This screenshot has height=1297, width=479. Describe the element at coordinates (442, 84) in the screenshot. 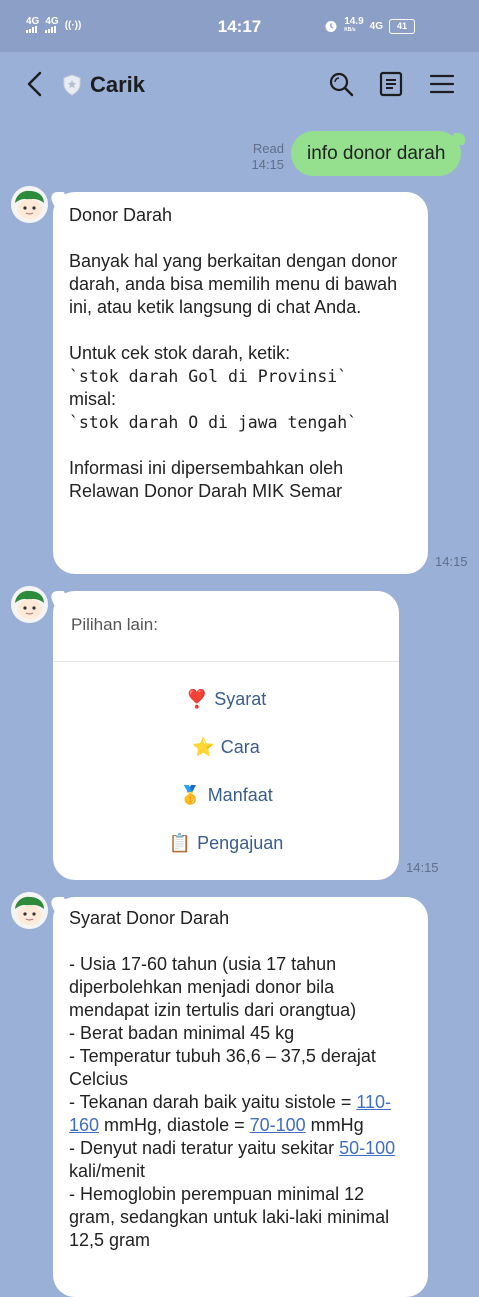

I see `menu-icon` at that location.